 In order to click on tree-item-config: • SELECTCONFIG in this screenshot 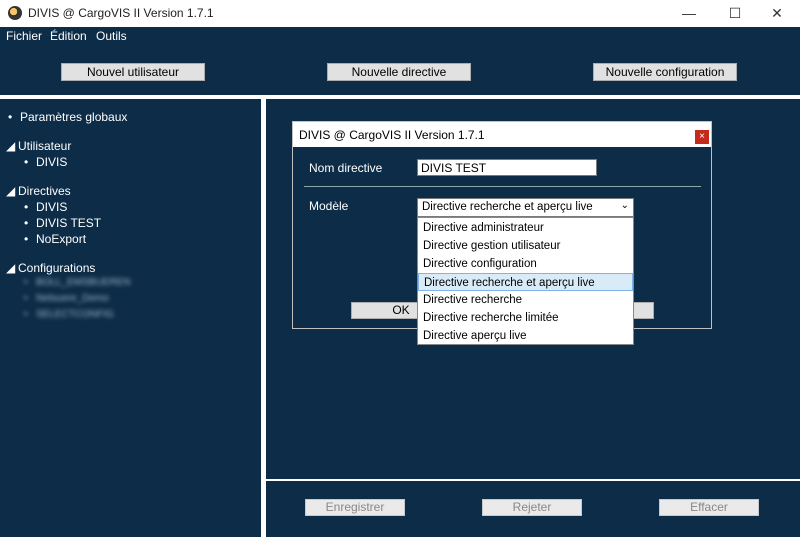, I will do `click(69, 314)`.